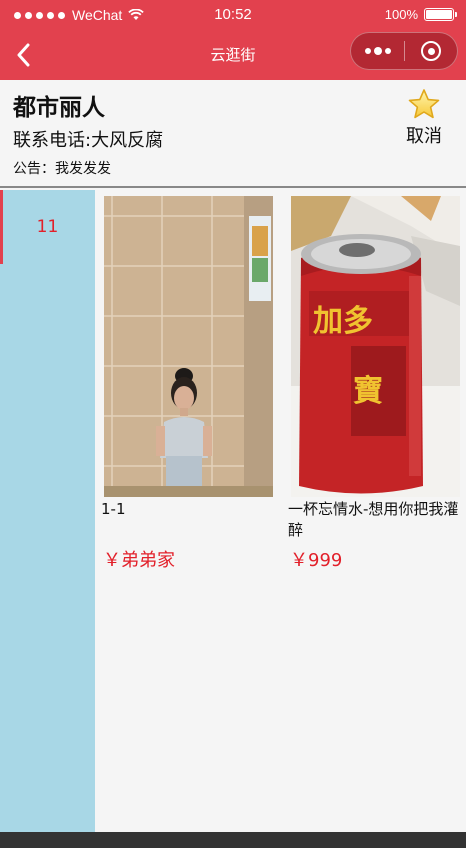 The image size is (466, 848). Describe the element at coordinates (88, 140) in the screenshot. I see `shop-phone: 联系电话:大风反腐` at that location.